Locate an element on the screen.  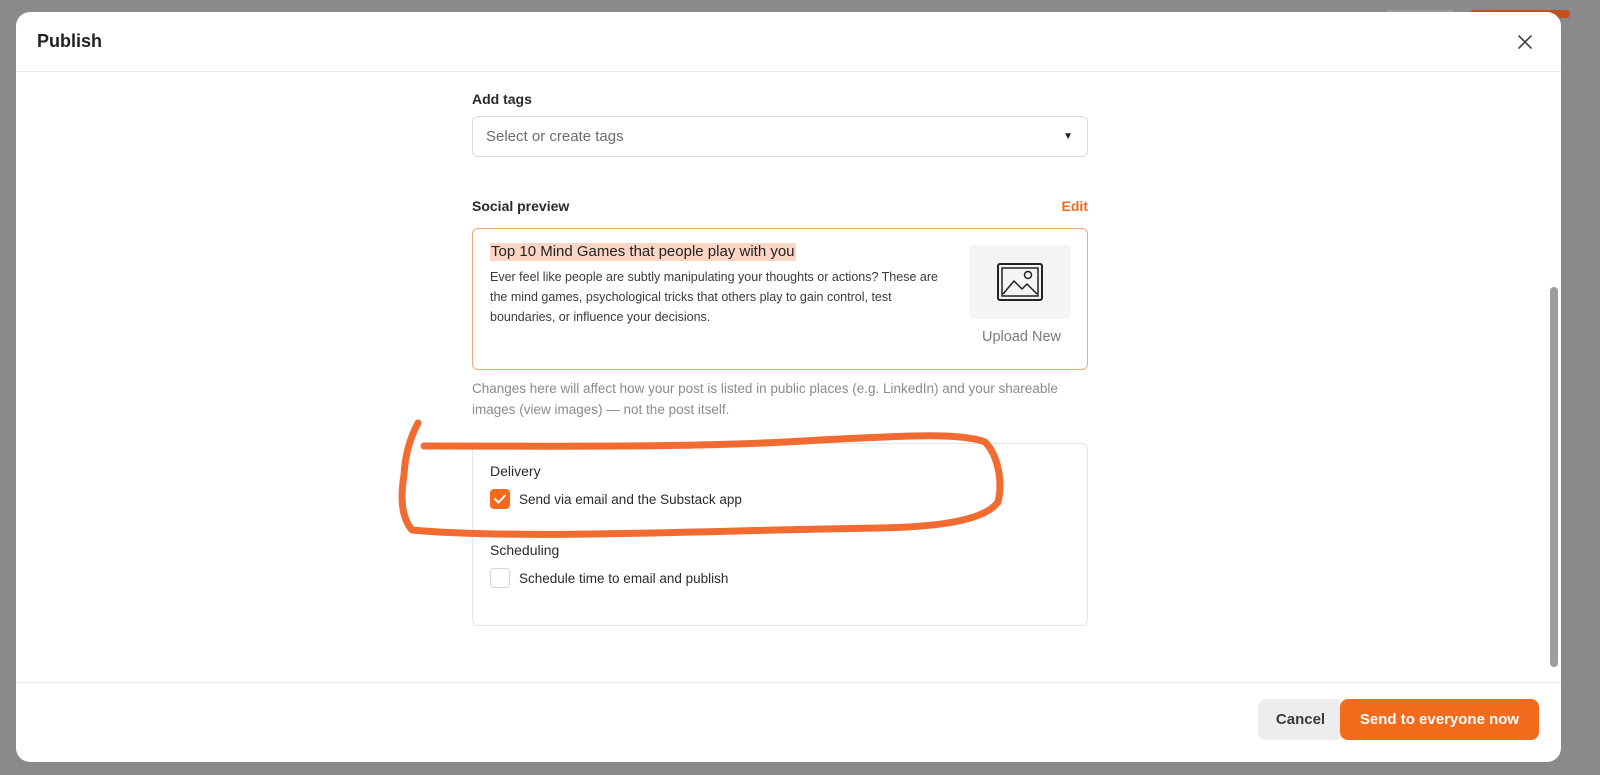
image-placeholder-icon is located at coordinates (1020, 282).